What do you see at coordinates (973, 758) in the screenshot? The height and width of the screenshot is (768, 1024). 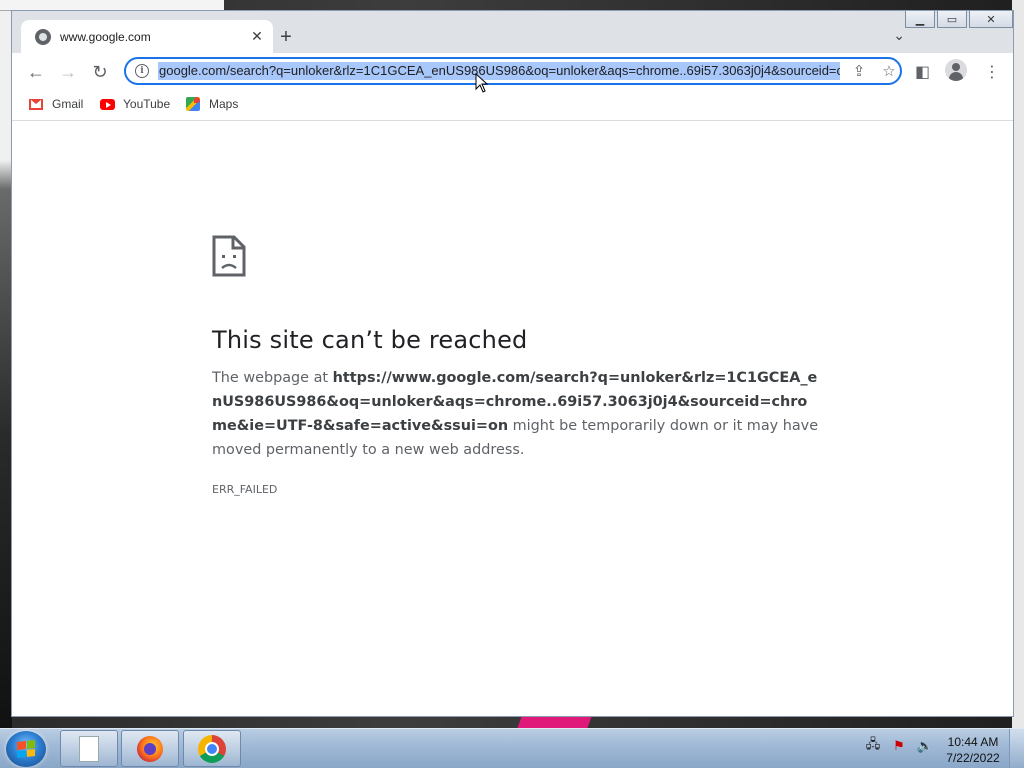 I see `clock-date: 7/22/2022` at bounding box center [973, 758].